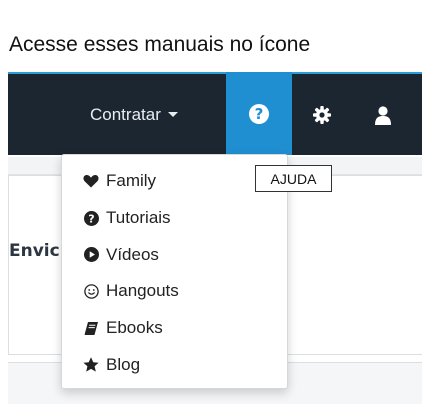  Describe the element at coordinates (91, 181) in the screenshot. I see `heart-icon` at that location.